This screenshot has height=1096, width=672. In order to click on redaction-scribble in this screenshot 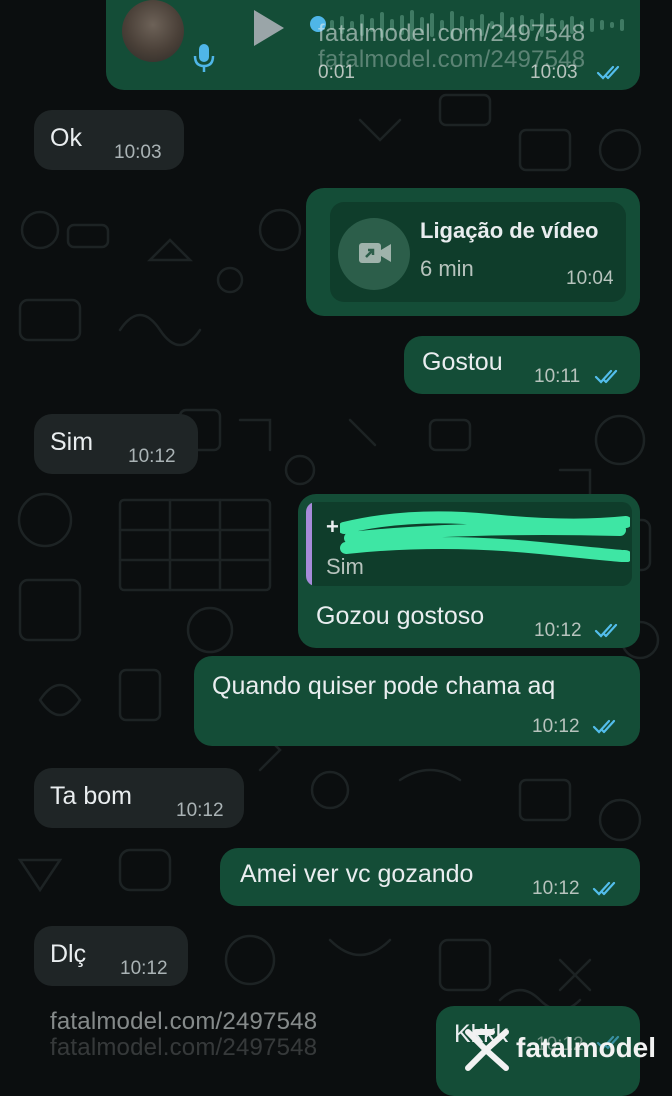, I will do `click(485, 536)`.